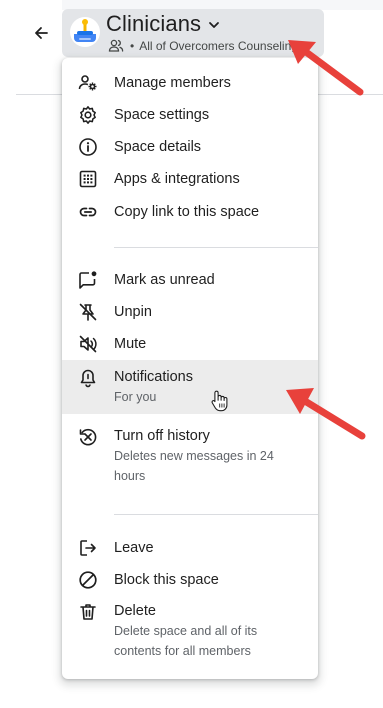 This screenshot has width=383, height=708. What do you see at coordinates (133, 312) in the screenshot?
I see `menu-label-unpin: Unpin` at bounding box center [133, 312].